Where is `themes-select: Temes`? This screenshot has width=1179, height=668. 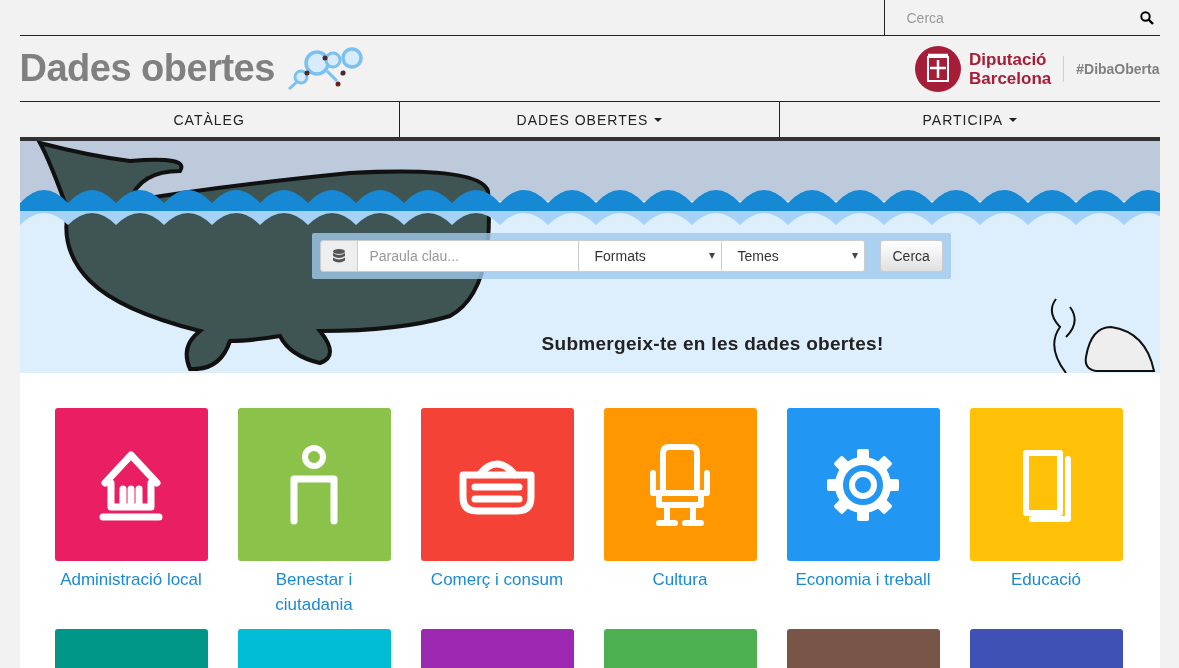
themes-select: Temes is located at coordinates (793, 256).